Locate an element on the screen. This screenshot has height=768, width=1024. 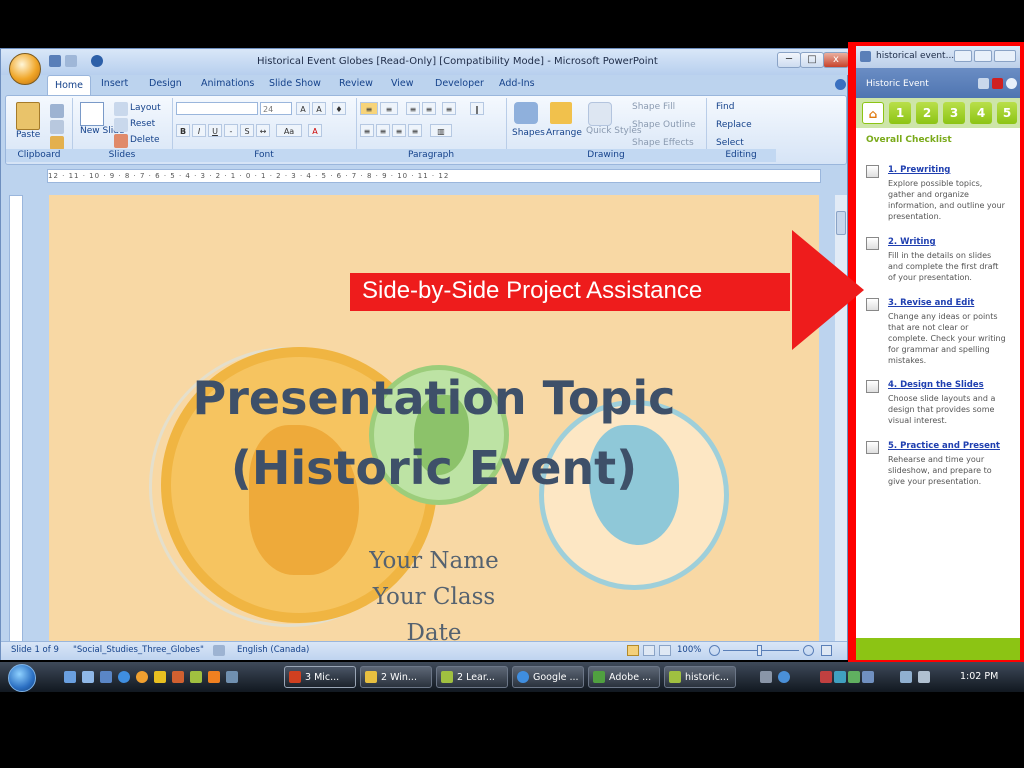
layout-button: Layout is located at coordinates (145, 108).